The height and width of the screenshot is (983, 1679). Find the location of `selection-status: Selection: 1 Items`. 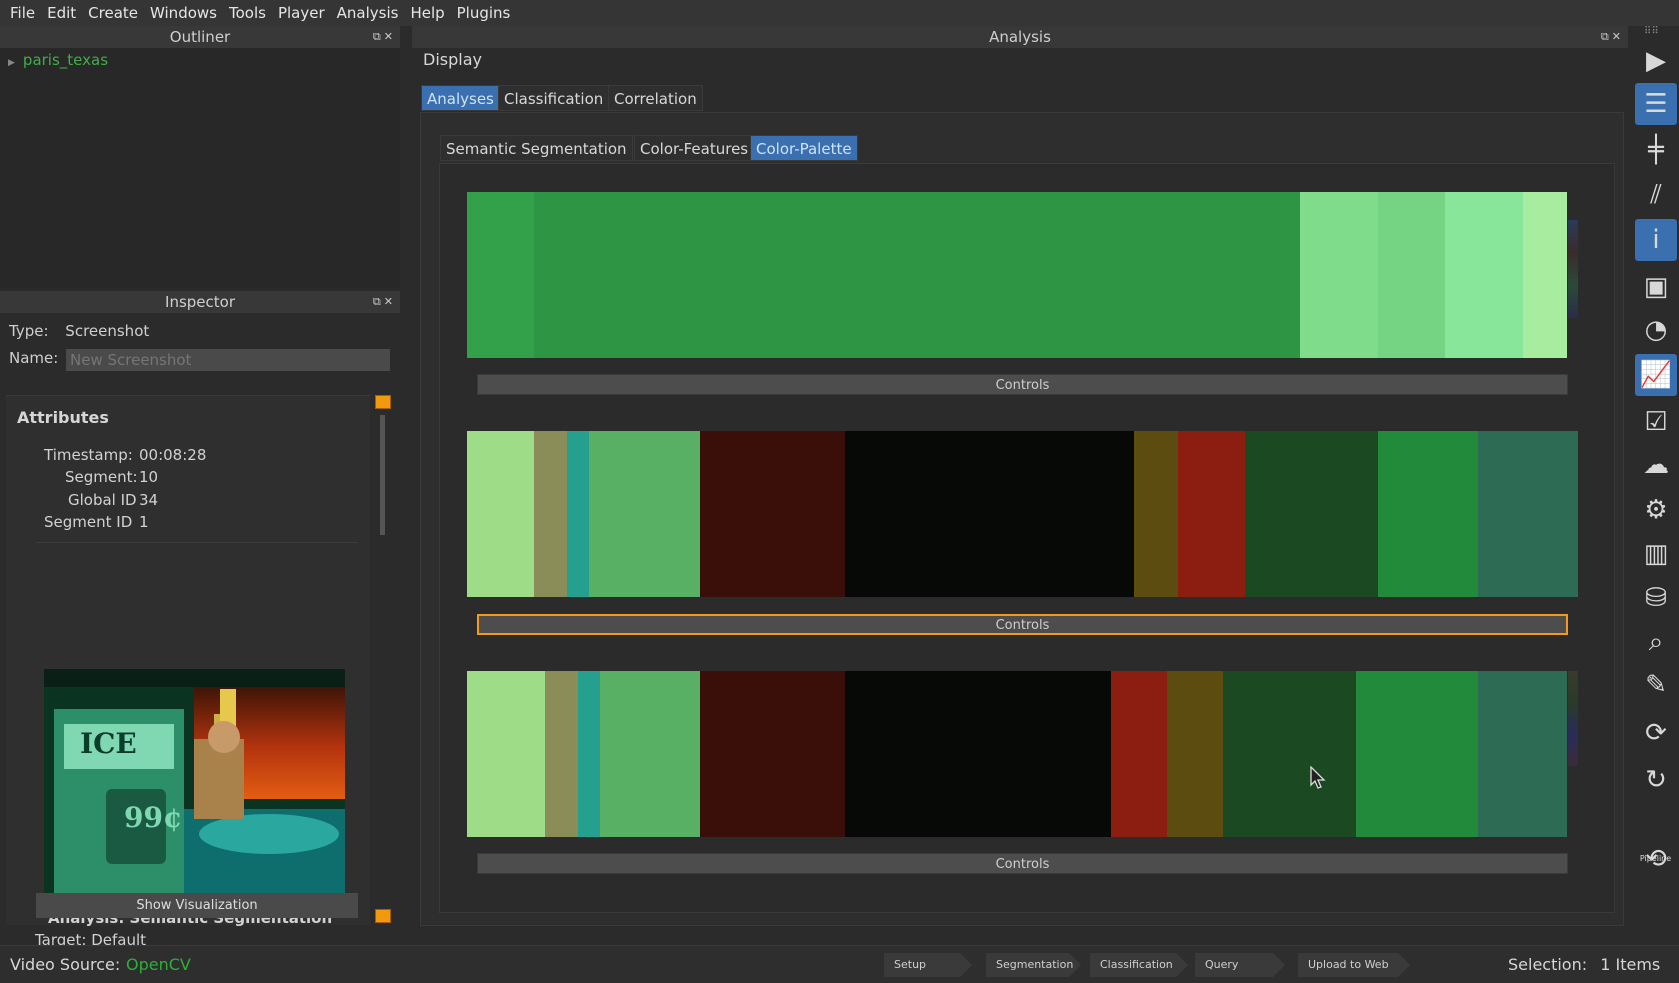

selection-status: Selection: 1 Items is located at coordinates (1584, 964).